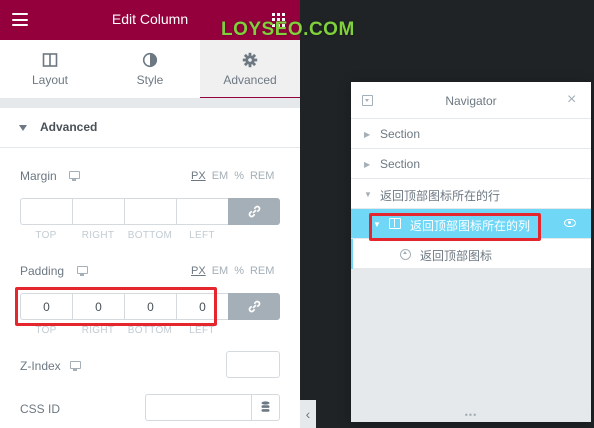 This screenshot has height=428, width=594. What do you see at coordinates (150, 128) in the screenshot?
I see `advanced-section-header: Advanced` at bounding box center [150, 128].